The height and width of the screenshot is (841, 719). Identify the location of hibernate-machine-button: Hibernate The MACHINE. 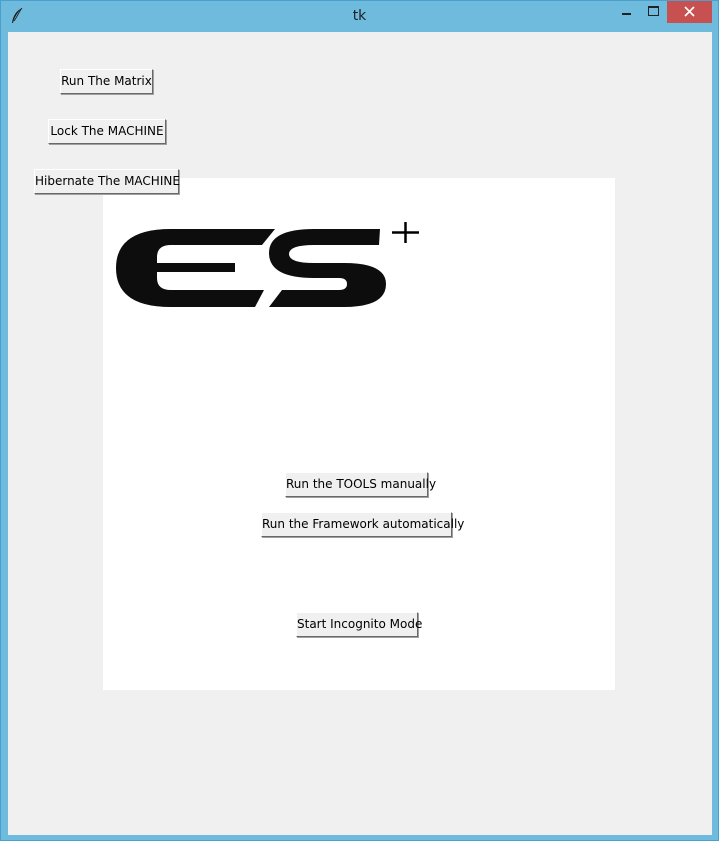
(107, 181).